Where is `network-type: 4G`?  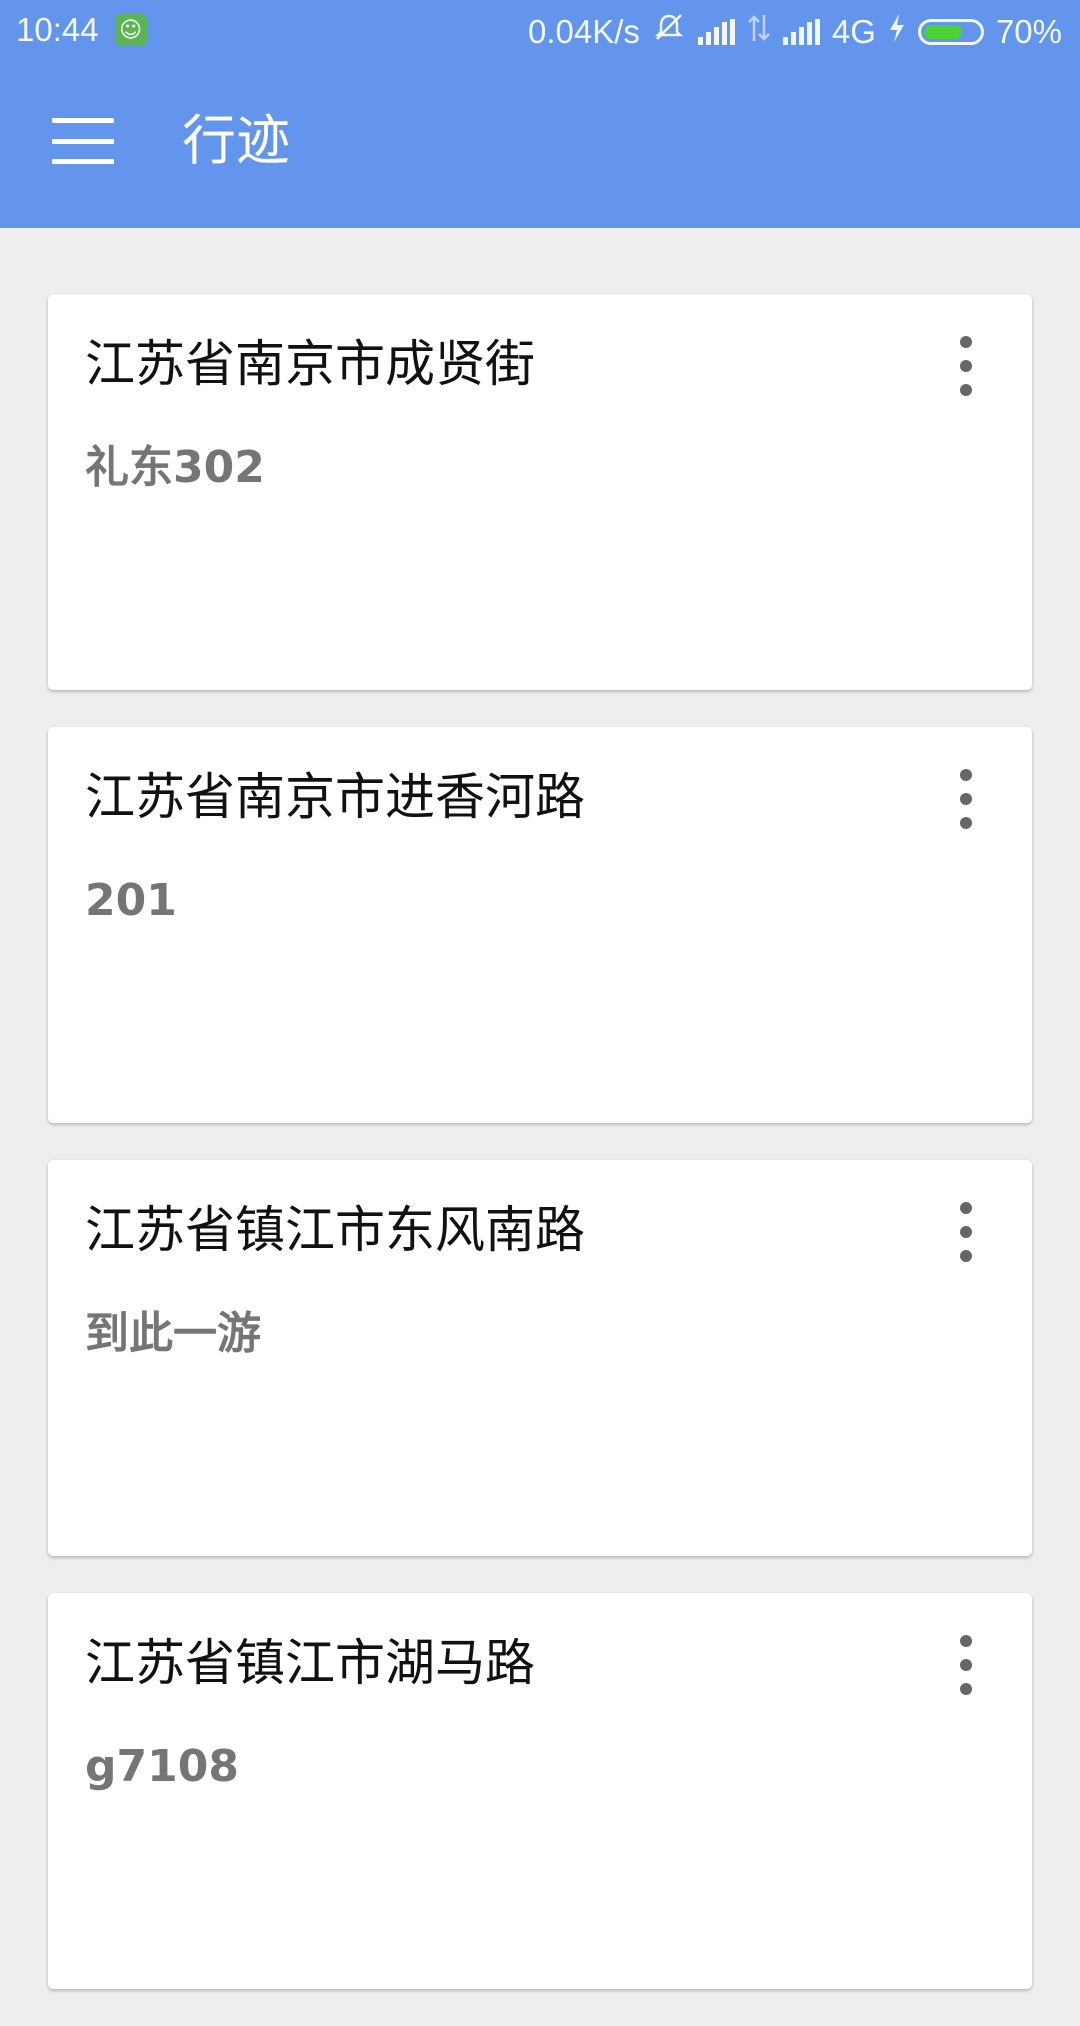 network-type: 4G is located at coordinates (853, 31).